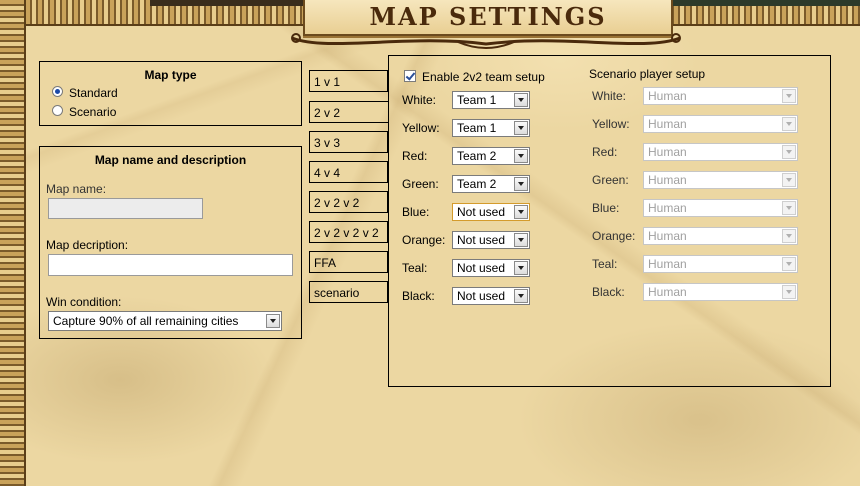 This screenshot has height=486, width=860. Describe the element at coordinates (325, 263) in the screenshot. I see `tab-label: FFA` at that location.